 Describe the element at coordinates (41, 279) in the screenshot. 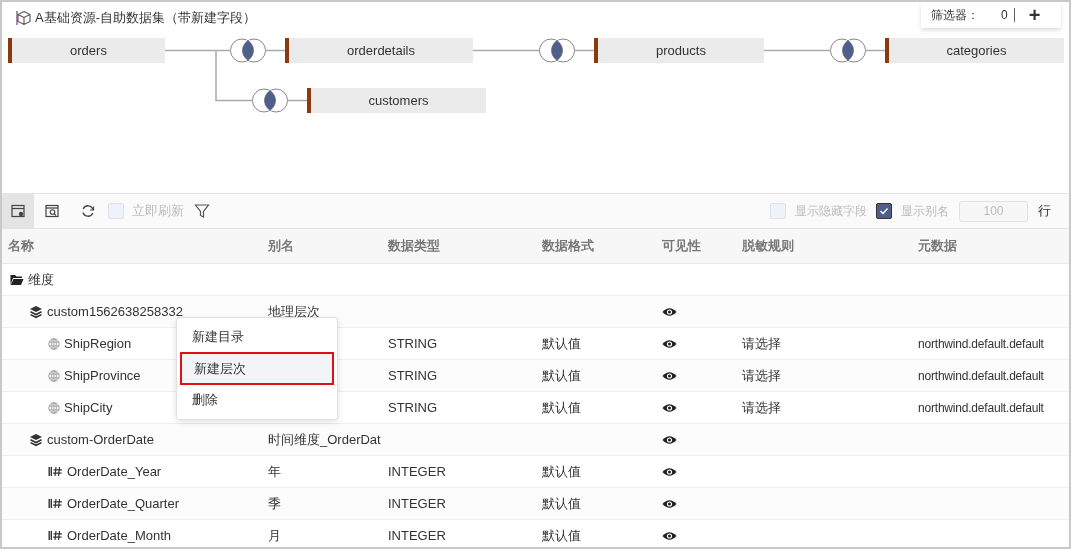

I see `field-name: 维度` at that location.